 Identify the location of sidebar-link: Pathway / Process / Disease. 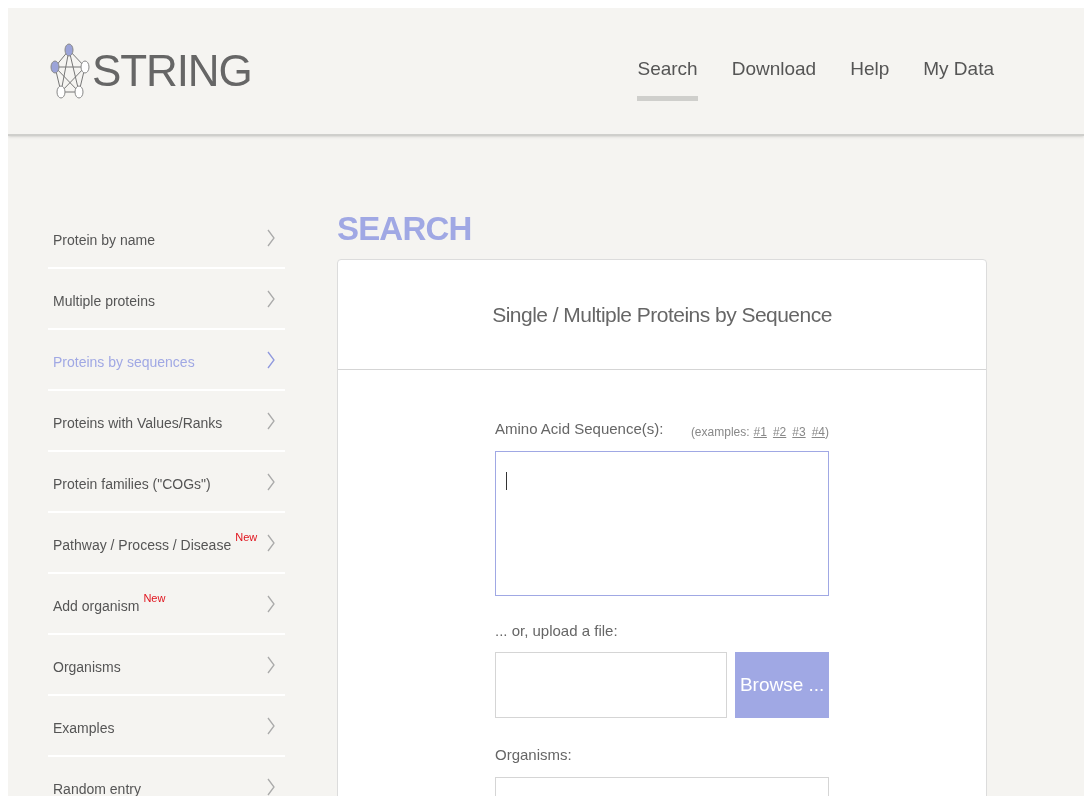
(142, 545).